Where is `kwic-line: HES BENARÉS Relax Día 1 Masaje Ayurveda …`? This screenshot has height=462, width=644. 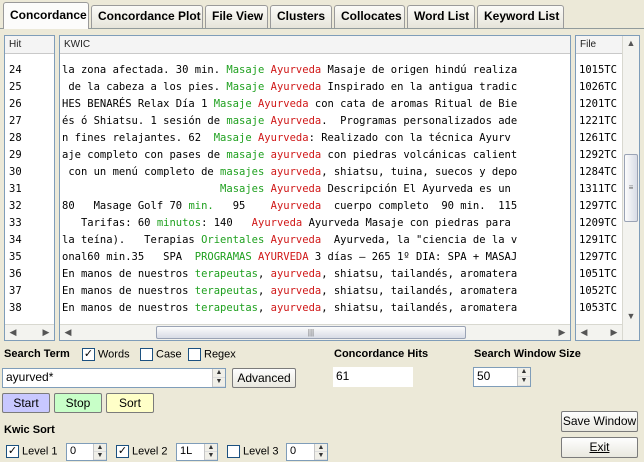
kwic-line: HES BENARÉS Relax Día 1 Masaje Ayurveda … is located at coordinates (315, 104).